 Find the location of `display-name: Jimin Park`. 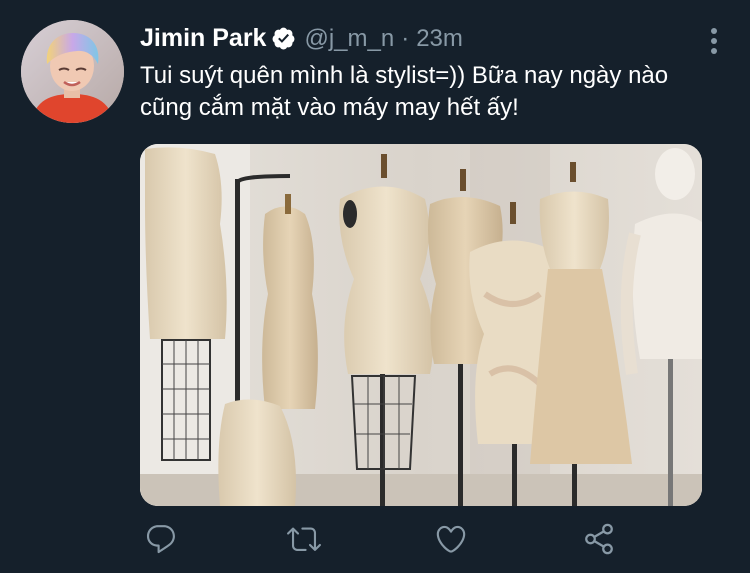

display-name: Jimin Park is located at coordinates (203, 38).